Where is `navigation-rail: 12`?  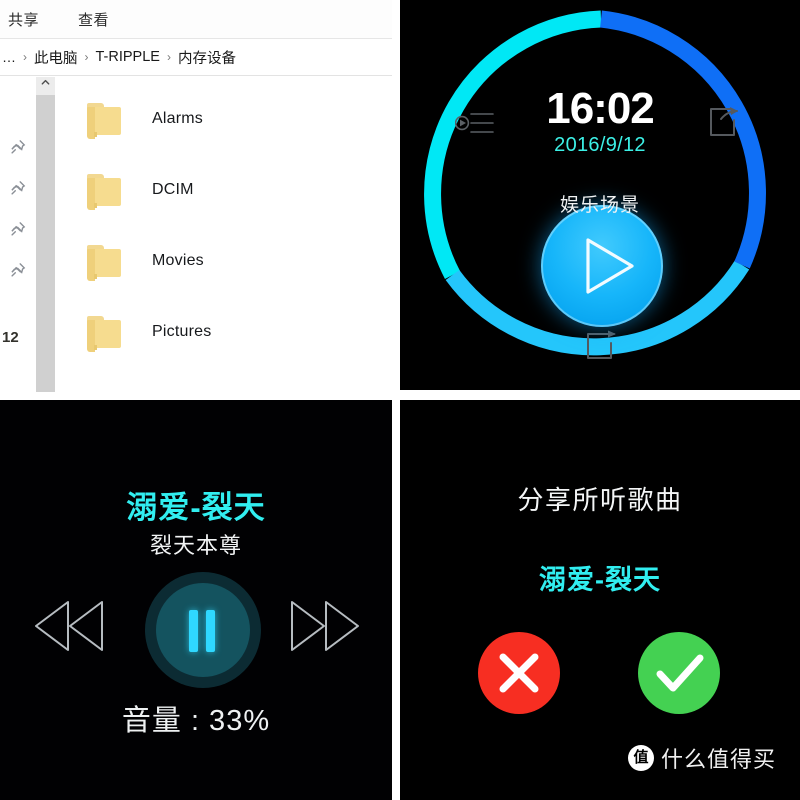
navigation-rail: 12 is located at coordinates (18, 234).